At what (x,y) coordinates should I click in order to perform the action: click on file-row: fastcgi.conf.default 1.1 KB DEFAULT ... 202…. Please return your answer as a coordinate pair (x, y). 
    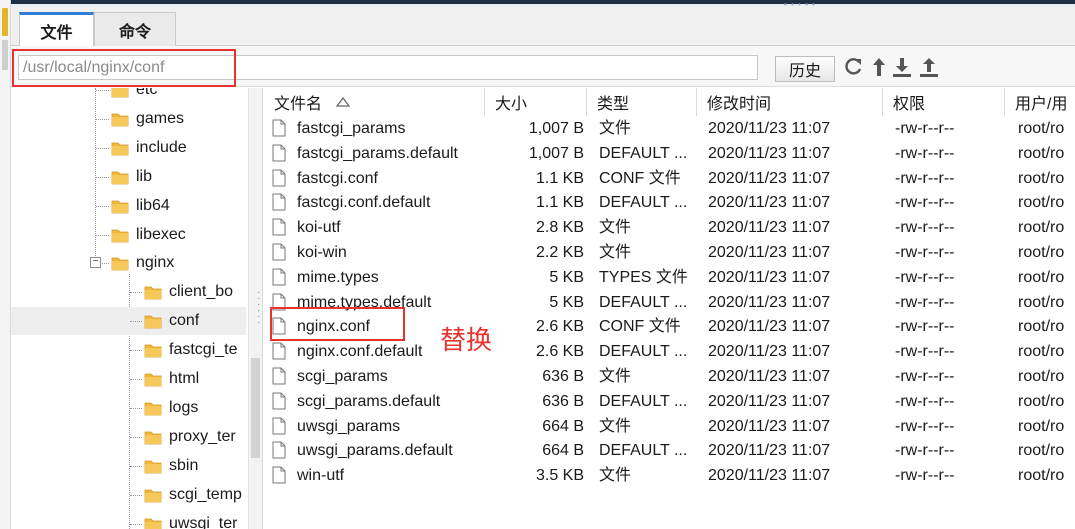
    Looking at the image, I should click on (669, 202).